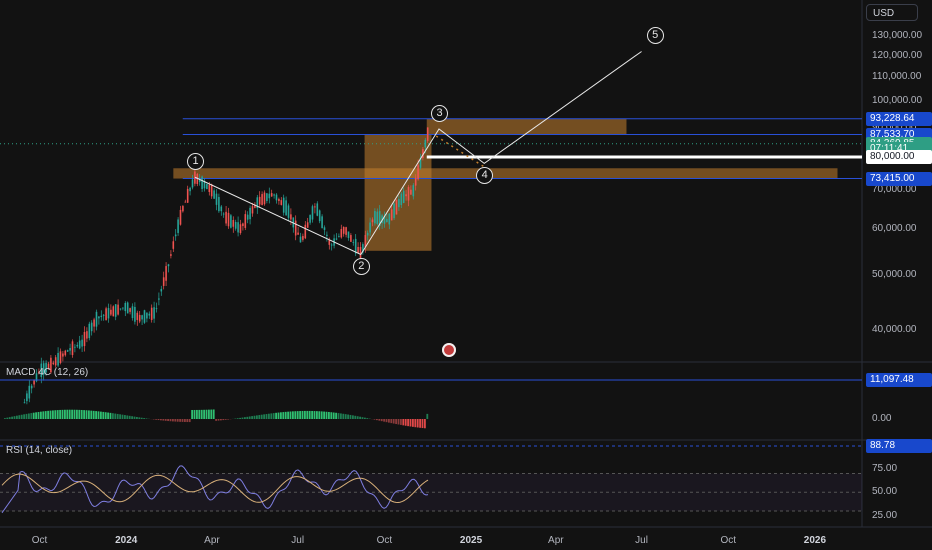 The height and width of the screenshot is (550, 932). What do you see at coordinates (899, 380) in the screenshot?
I see `macd-level-chip: 11,097.48` at bounding box center [899, 380].